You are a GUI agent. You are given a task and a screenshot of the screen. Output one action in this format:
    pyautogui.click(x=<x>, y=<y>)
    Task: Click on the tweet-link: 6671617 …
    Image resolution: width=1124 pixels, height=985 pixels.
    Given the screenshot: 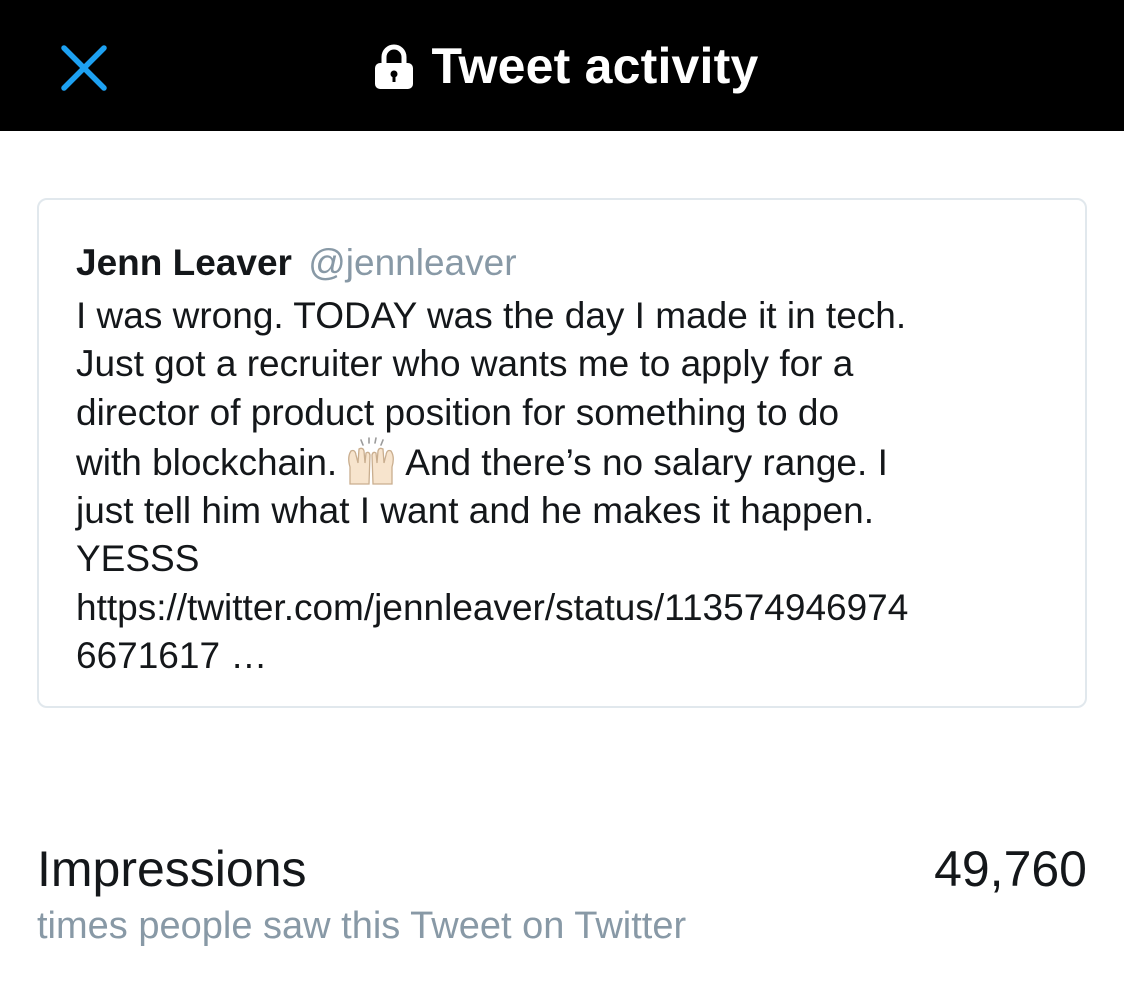 What is the action you would take?
    pyautogui.click(x=571, y=656)
    